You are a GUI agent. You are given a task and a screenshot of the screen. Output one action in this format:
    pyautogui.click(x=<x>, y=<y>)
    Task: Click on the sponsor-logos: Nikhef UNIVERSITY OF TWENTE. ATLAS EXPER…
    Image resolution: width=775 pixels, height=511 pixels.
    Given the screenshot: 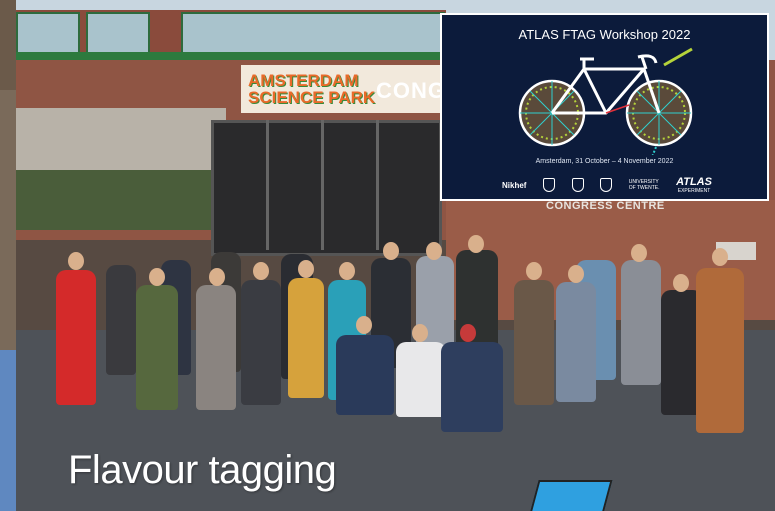 What is the action you would take?
    pyautogui.click(x=607, y=185)
    